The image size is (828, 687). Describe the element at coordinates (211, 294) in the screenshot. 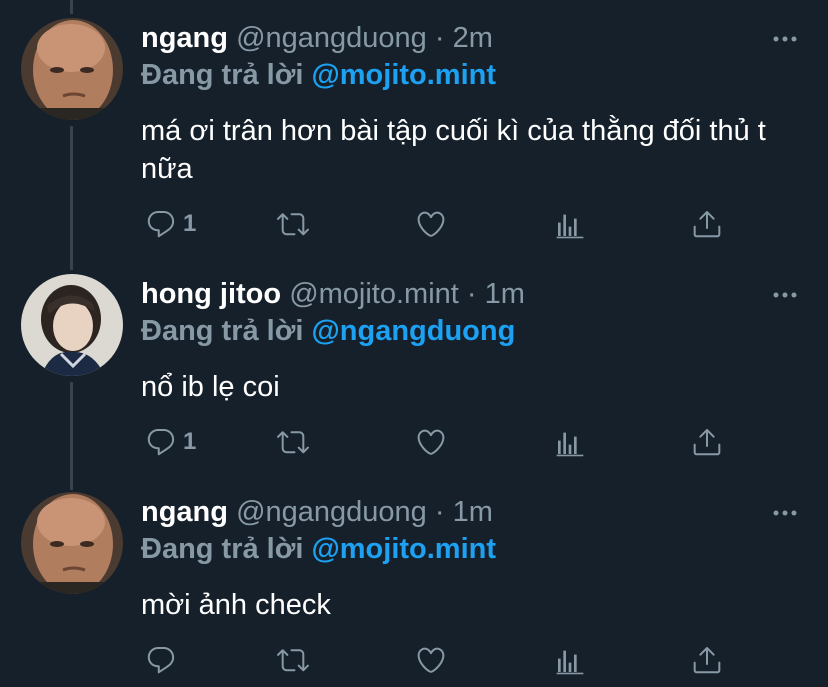

I see `display-name: hong jitoo` at that location.